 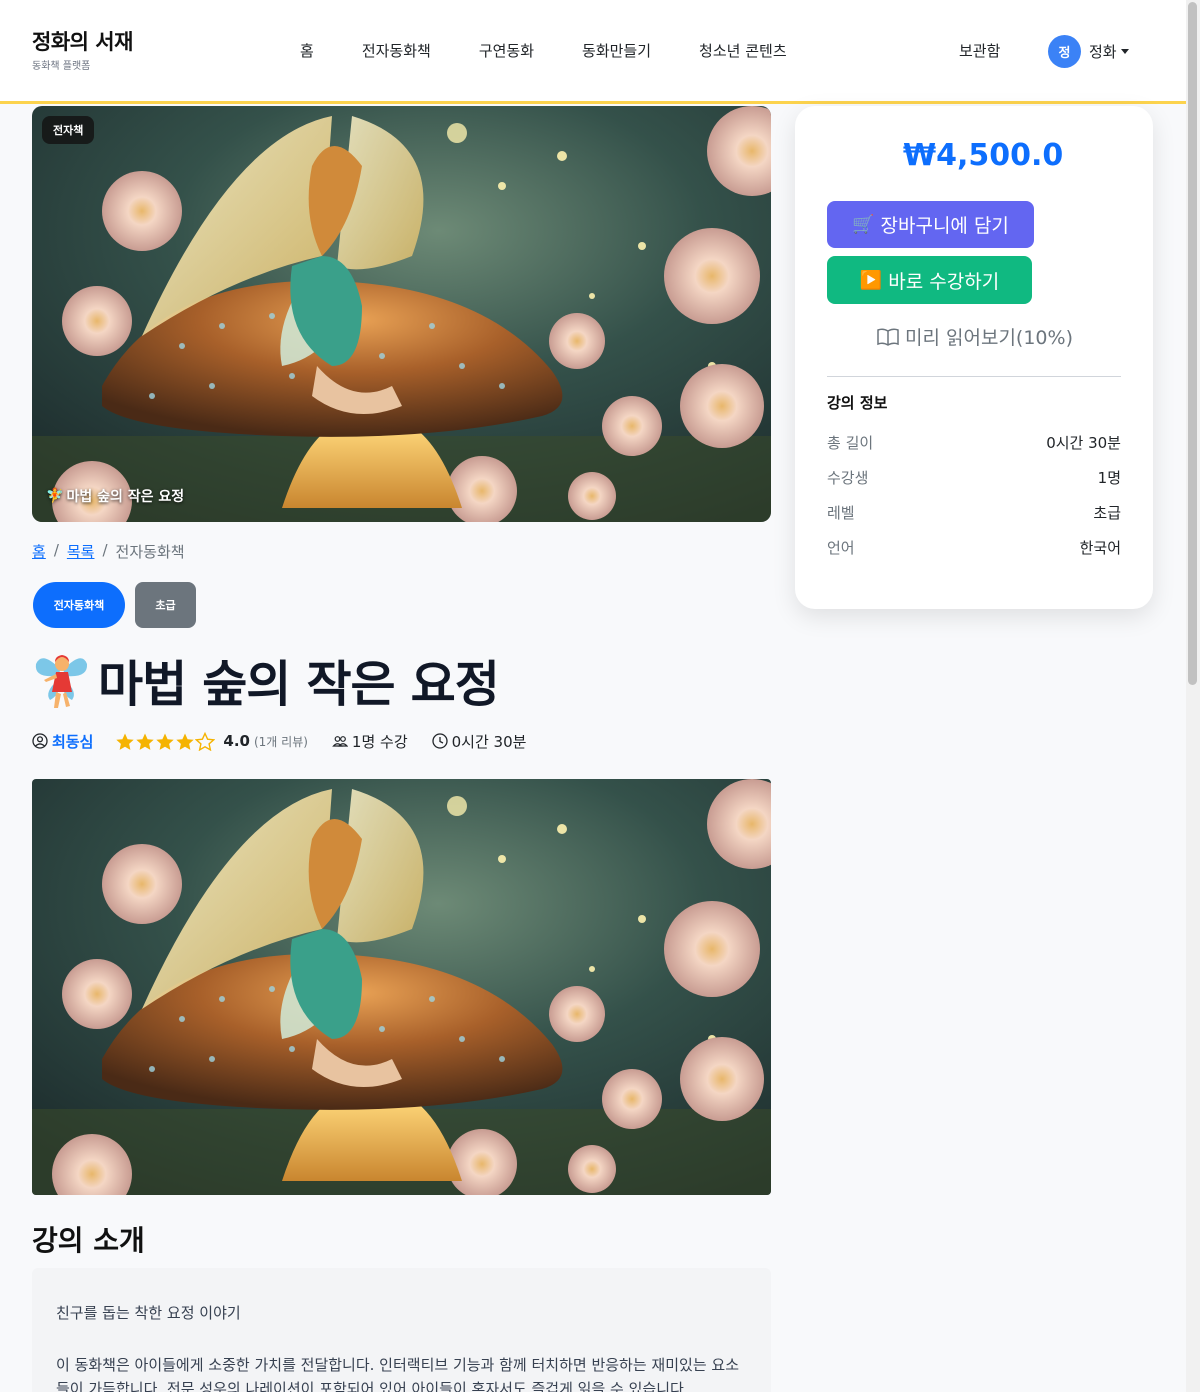 I want to click on info-value: 0시간 30분, so click(x=1083, y=443).